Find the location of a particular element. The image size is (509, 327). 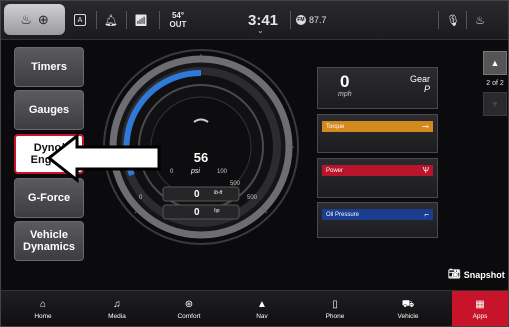

snapshot-label: Snapshot is located at coordinates (484, 274).